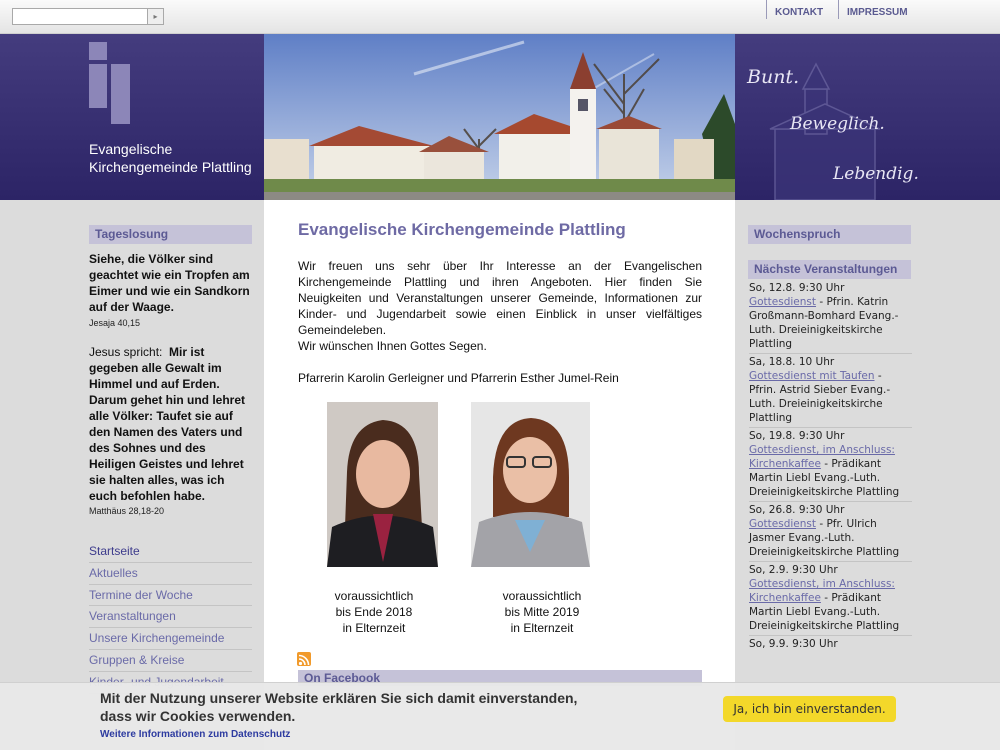 The width and height of the screenshot is (1000, 750). Describe the element at coordinates (500, 17) in the screenshot. I see `top-bar: ▸ KONTAKT IMPRESSUM` at that location.